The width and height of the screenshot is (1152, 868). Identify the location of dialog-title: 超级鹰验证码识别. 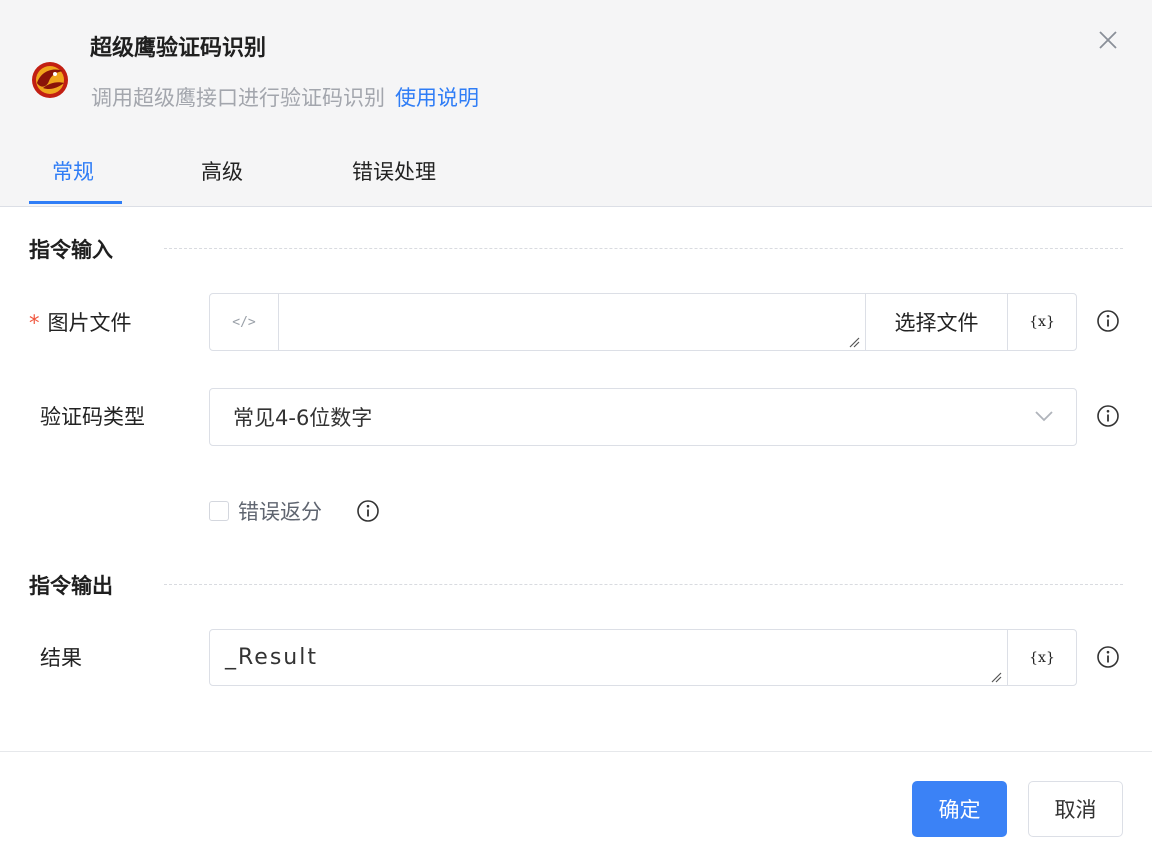
(178, 48).